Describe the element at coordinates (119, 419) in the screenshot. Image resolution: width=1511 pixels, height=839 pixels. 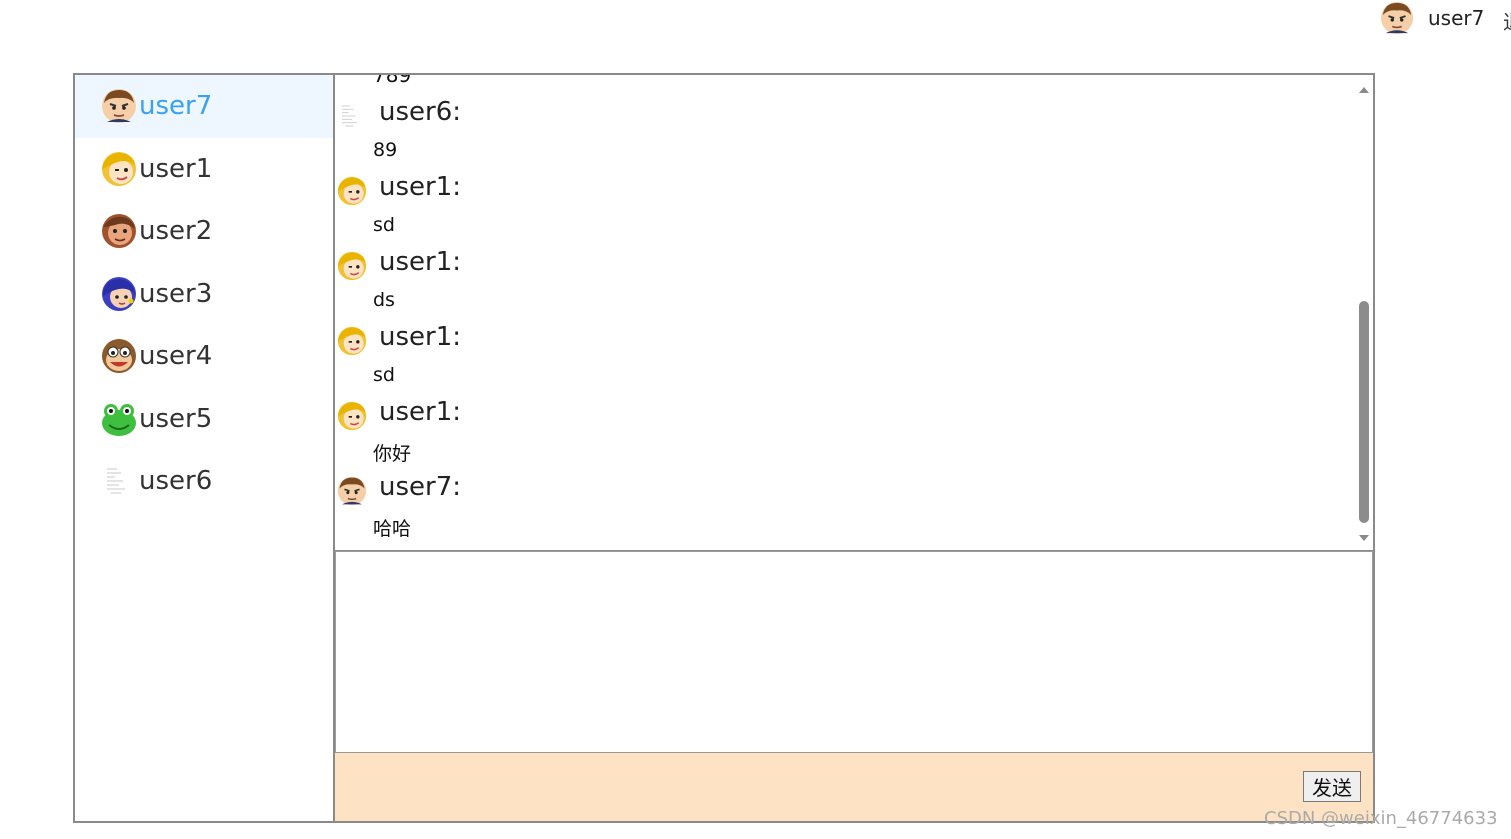
I see `frog-avatar-icon` at that location.